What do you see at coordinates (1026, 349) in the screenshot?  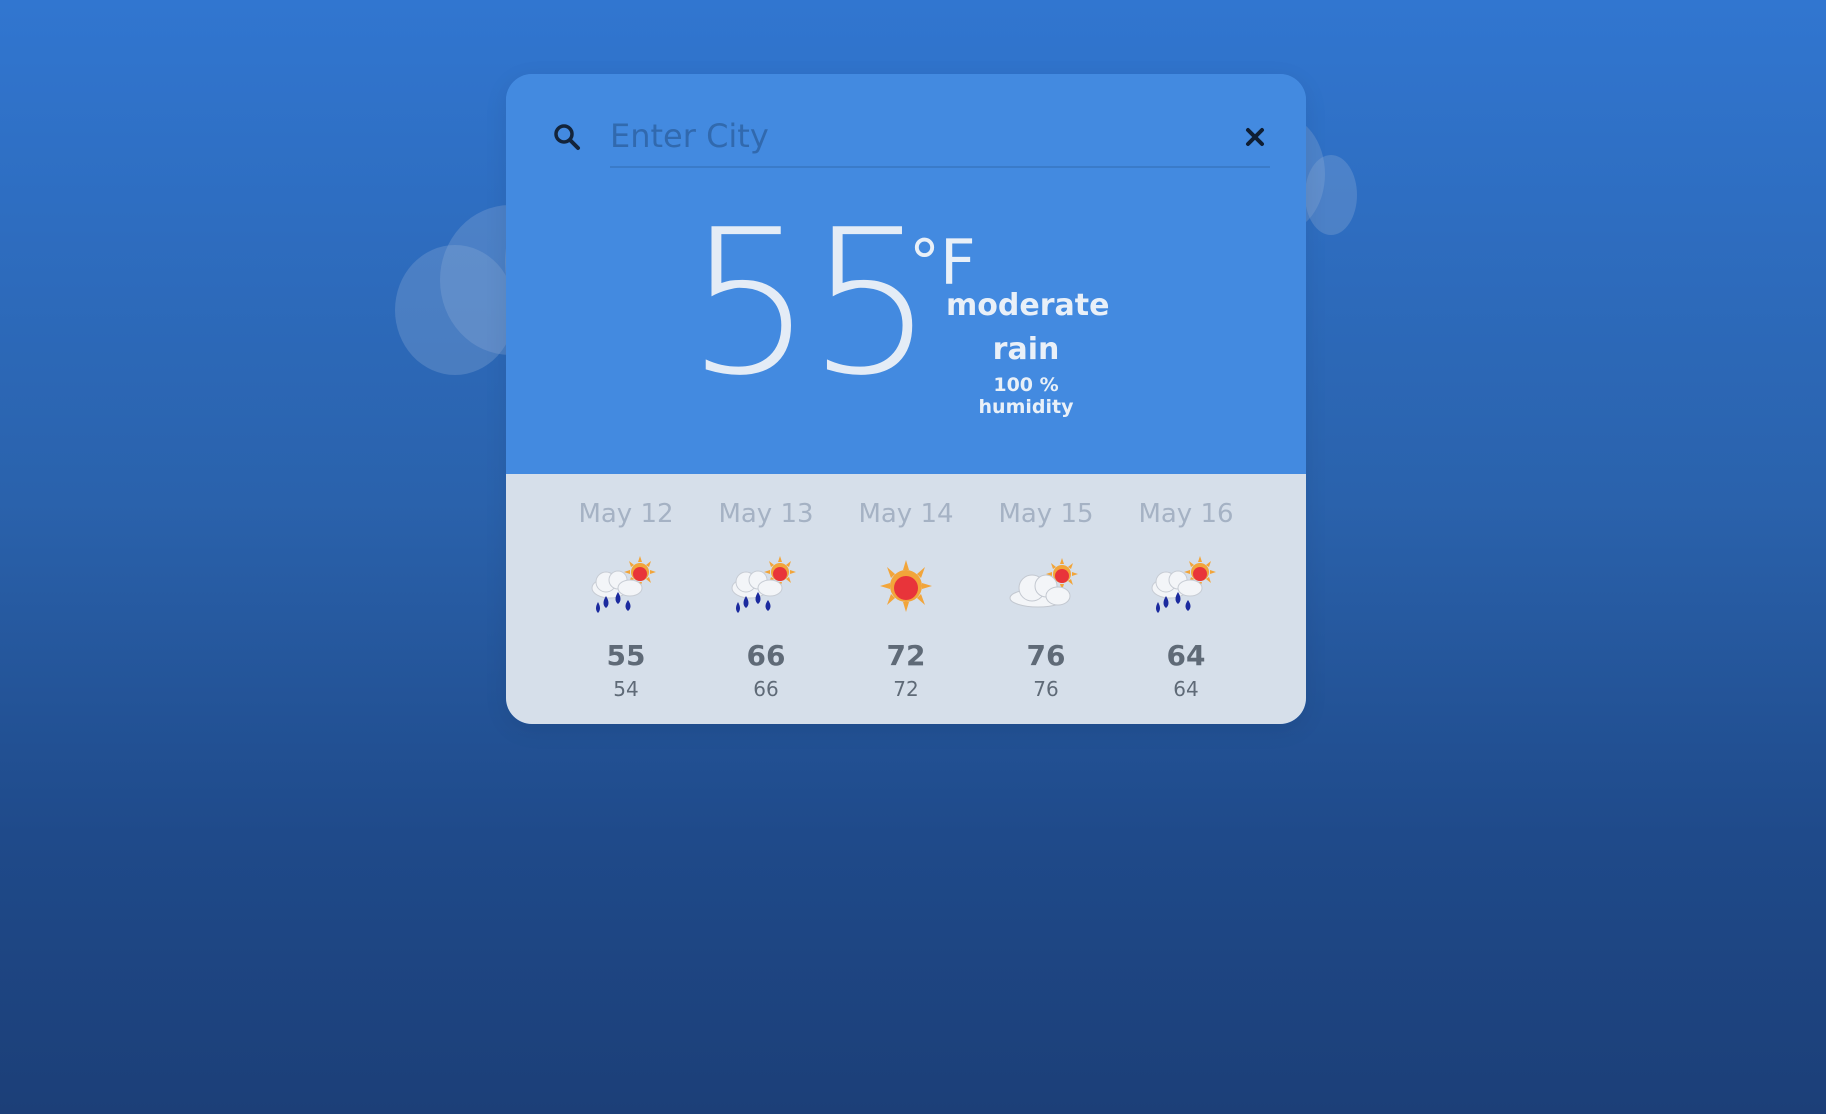 I see `weather-description-line-2: rain` at bounding box center [1026, 349].